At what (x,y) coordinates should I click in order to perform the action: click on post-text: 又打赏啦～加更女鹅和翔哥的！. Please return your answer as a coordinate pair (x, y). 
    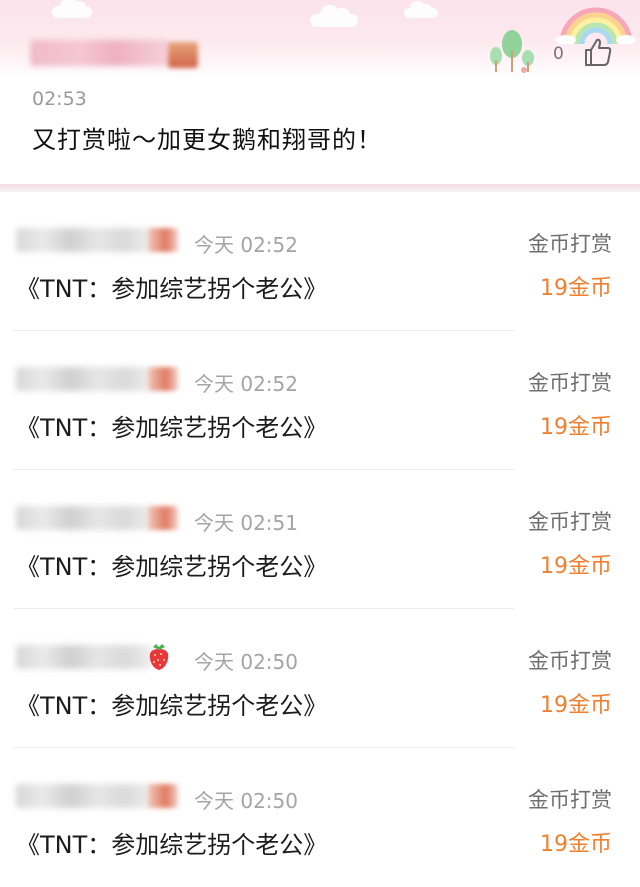
    Looking at the image, I should click on (207, 140).